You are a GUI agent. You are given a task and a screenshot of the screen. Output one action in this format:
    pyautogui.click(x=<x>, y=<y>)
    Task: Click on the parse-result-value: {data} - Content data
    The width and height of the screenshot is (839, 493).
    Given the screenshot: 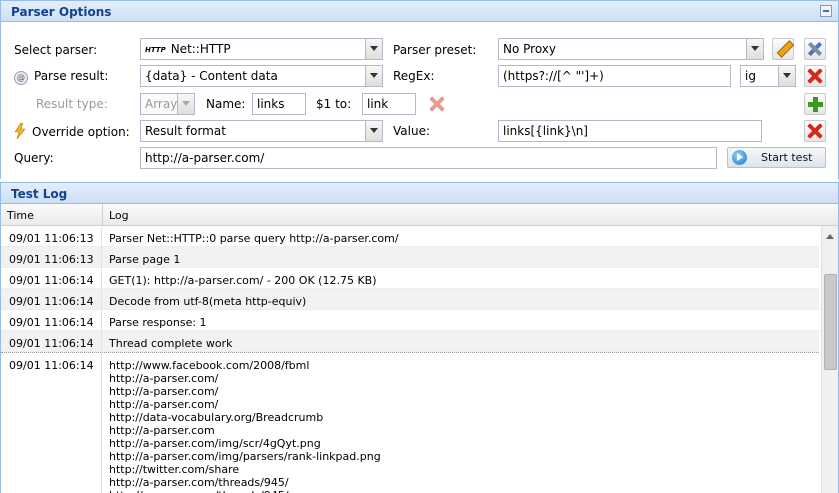 What is the action you would take?
    pyautogui.click(x=211, y=76)
    